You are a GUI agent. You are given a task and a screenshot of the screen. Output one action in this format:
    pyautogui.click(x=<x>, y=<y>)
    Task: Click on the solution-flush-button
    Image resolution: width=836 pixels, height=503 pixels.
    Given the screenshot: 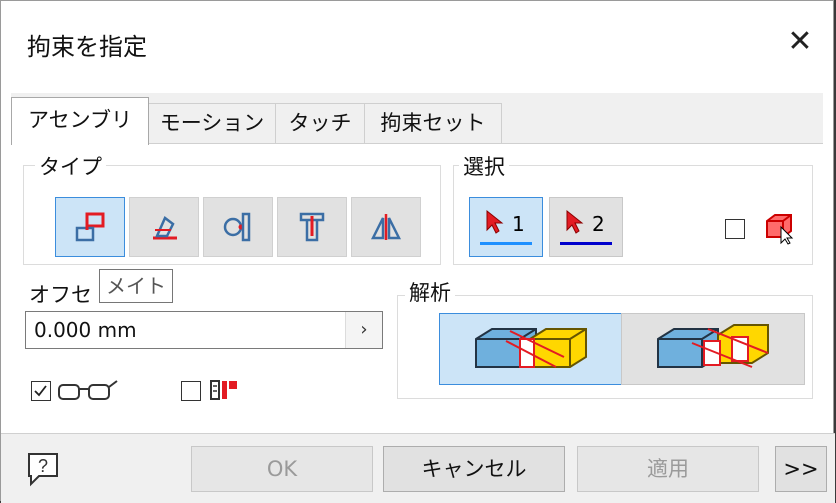 What is the action you would take?
    pyautogui.click(x=713, y=349)
    